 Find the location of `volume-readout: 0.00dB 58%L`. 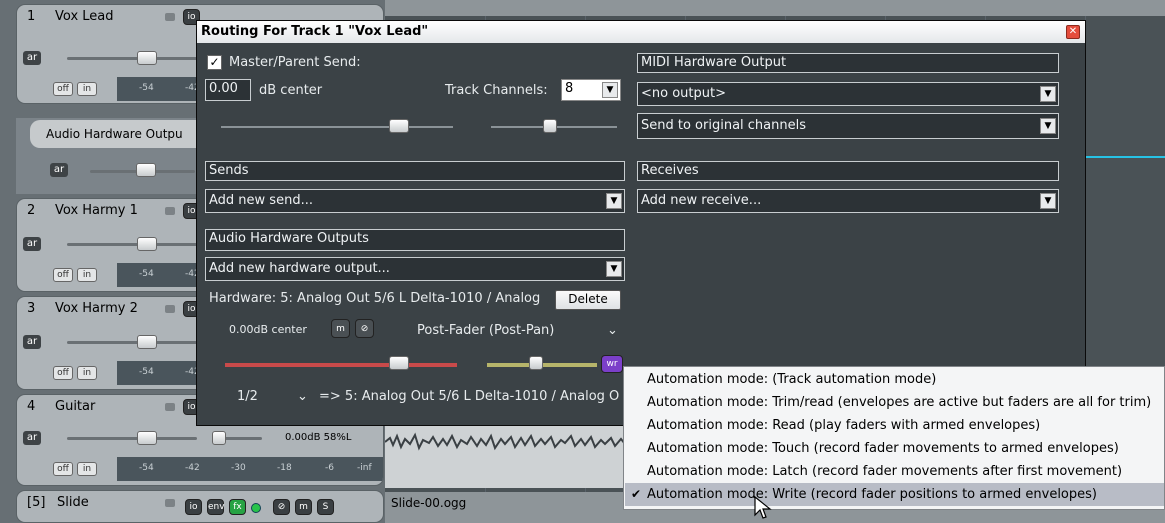

volume-readout: 0.00dB 58%L is located at coordinates (318, 437).